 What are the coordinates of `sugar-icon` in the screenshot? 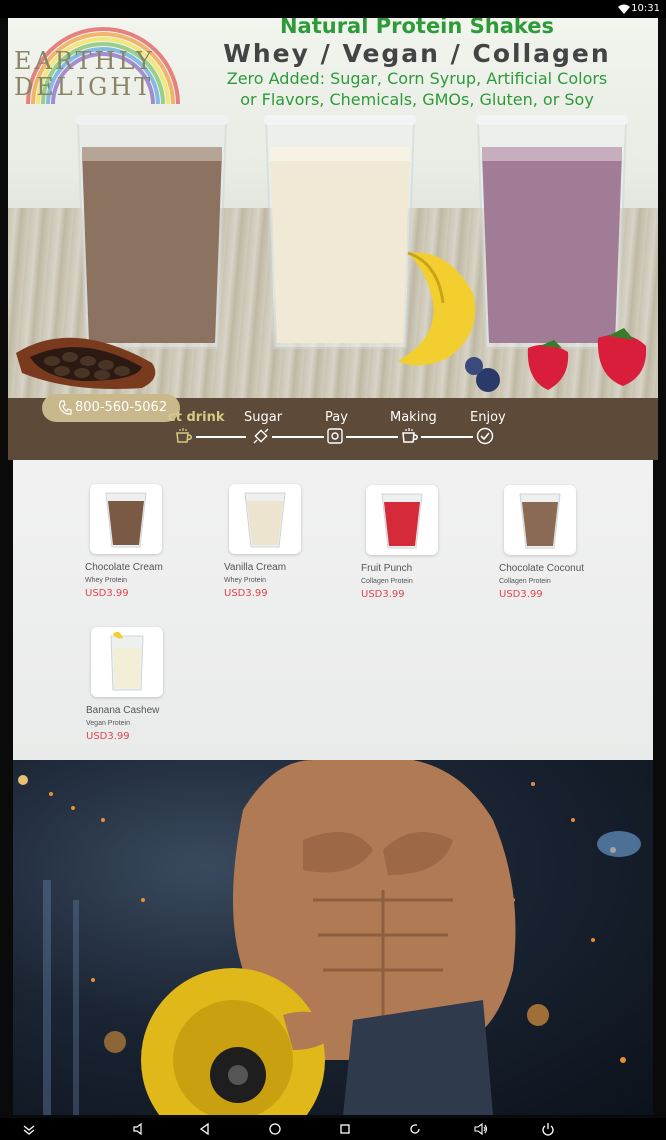 It's located at (261, 436).